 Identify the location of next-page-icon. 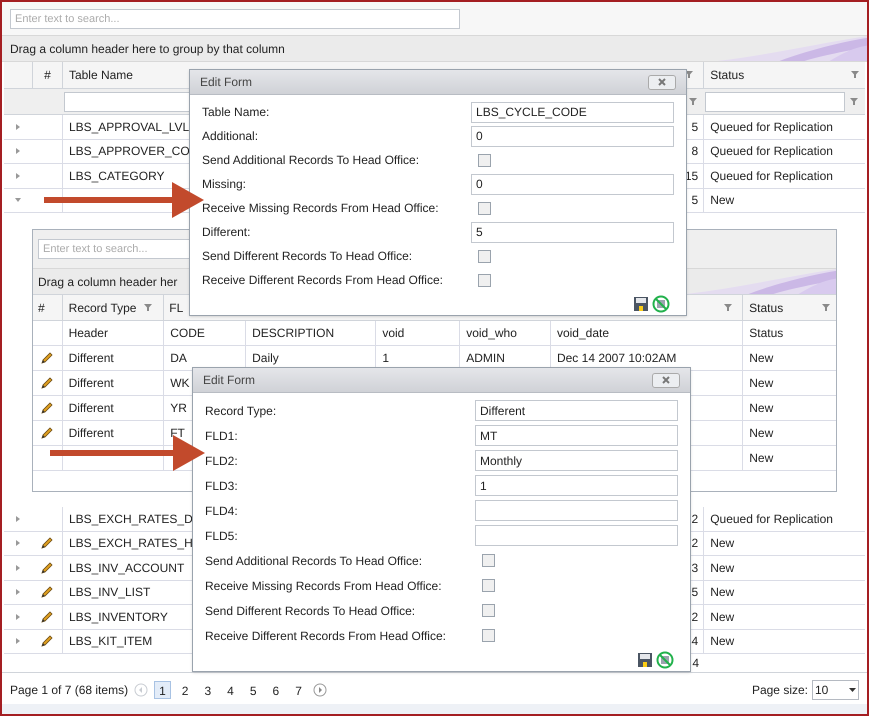
(319, 689).